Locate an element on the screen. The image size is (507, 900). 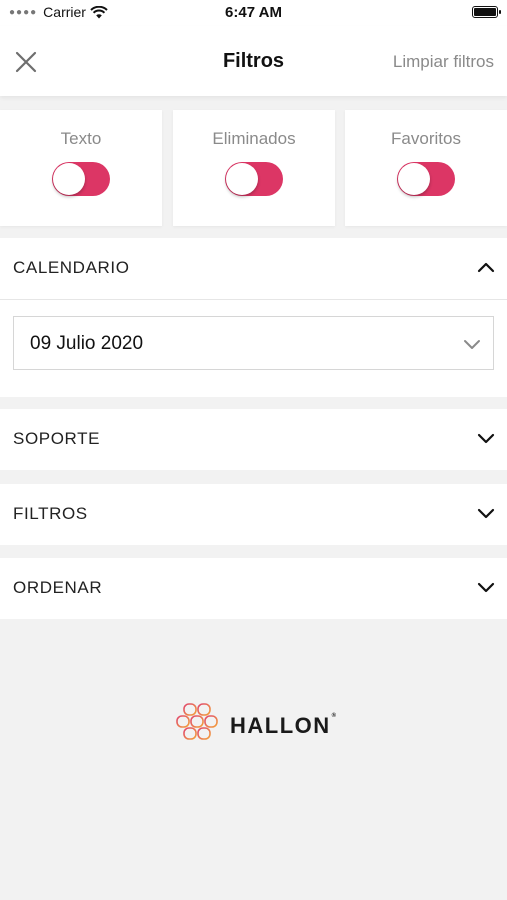
sort-header: ORDENAR is located at coordinates (253, 588).